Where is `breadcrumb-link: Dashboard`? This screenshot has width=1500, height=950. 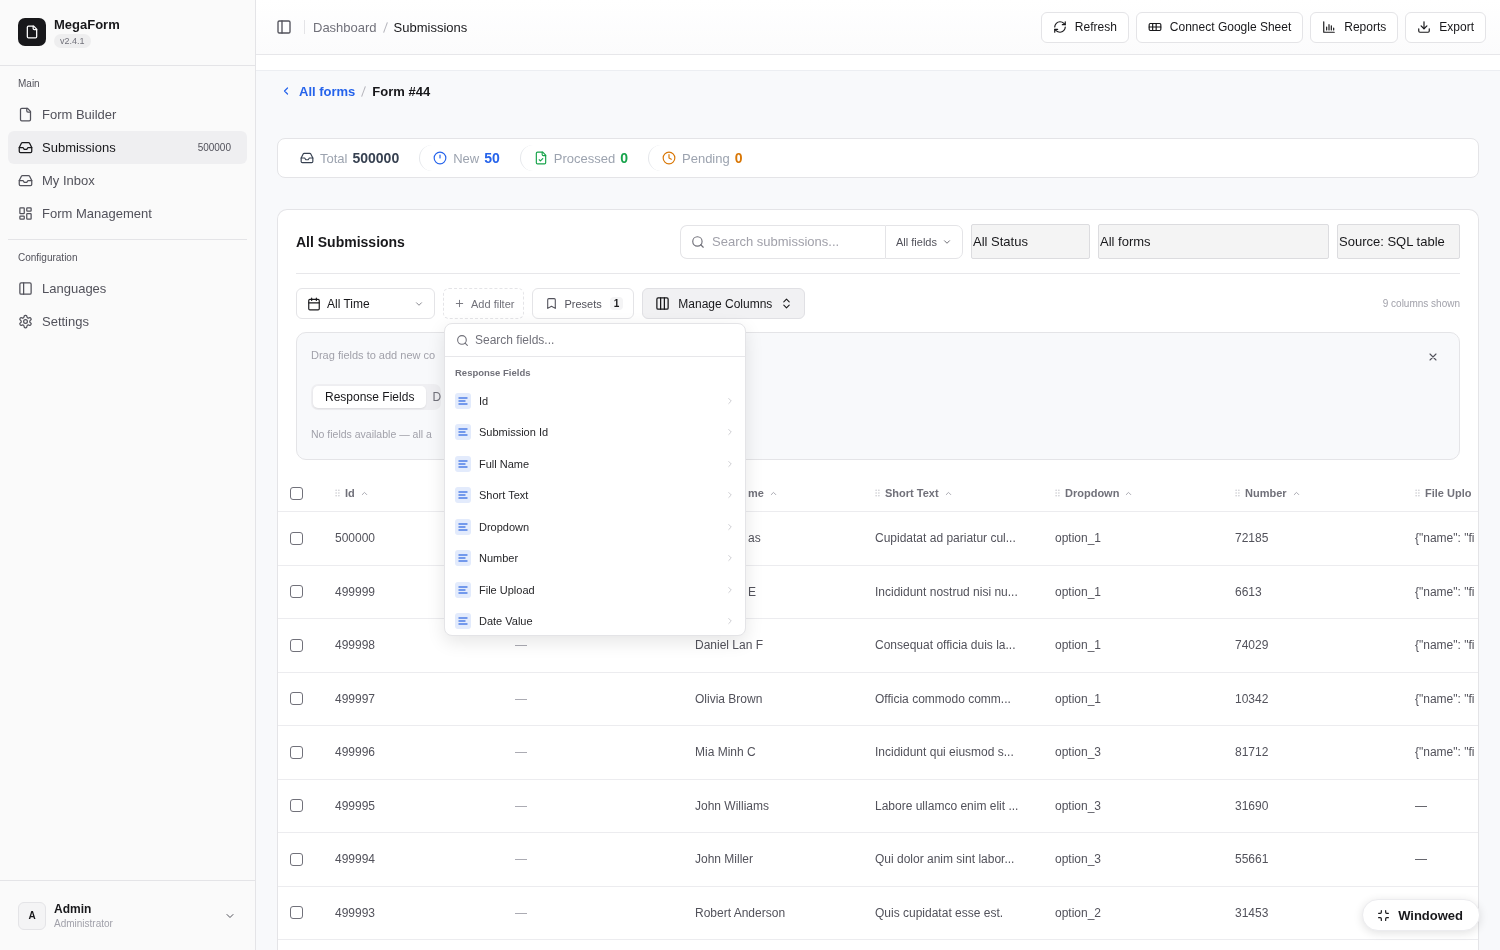 breadcrumb-link: Dashboard is located at coordinates (345, 27).